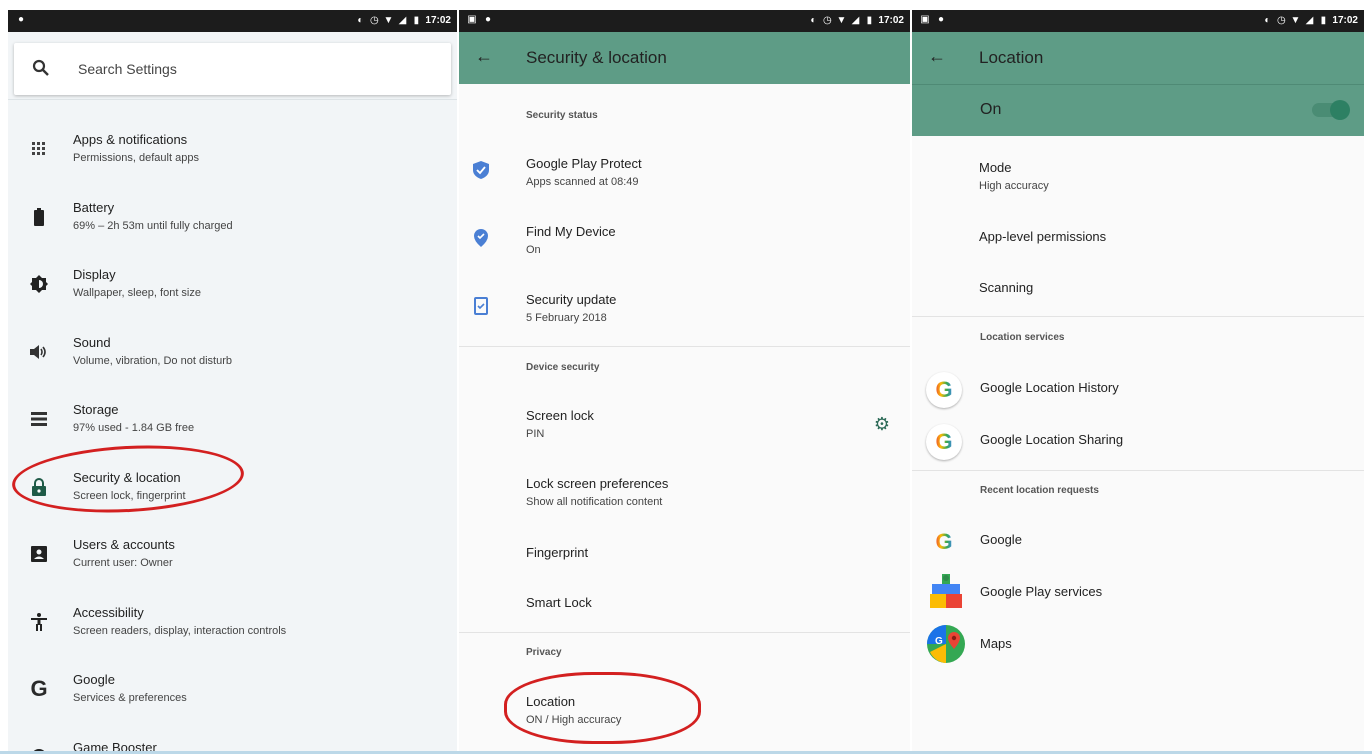 The height and width of the screenshot is (754, 1372). Describe the element at coordinates (232, 69) in the screenshot. I see `search-bar: Search Settings` at that location.